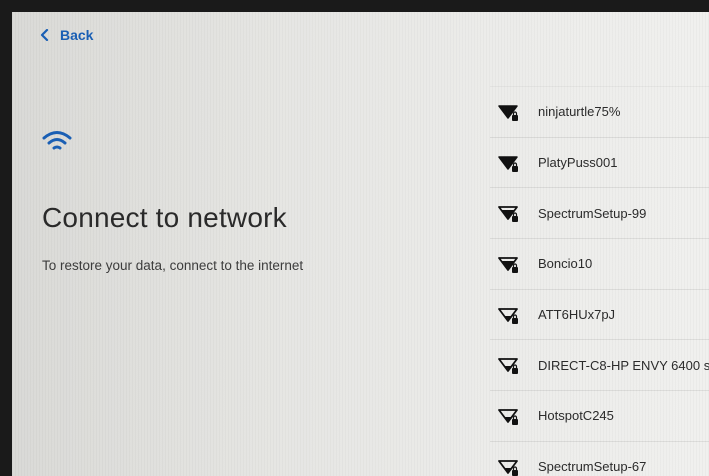  What do you see at coordinates (592, 213) in the screenshot?
I see `network-name: SpectrumSetup-99` at bounding box center [592, 213].